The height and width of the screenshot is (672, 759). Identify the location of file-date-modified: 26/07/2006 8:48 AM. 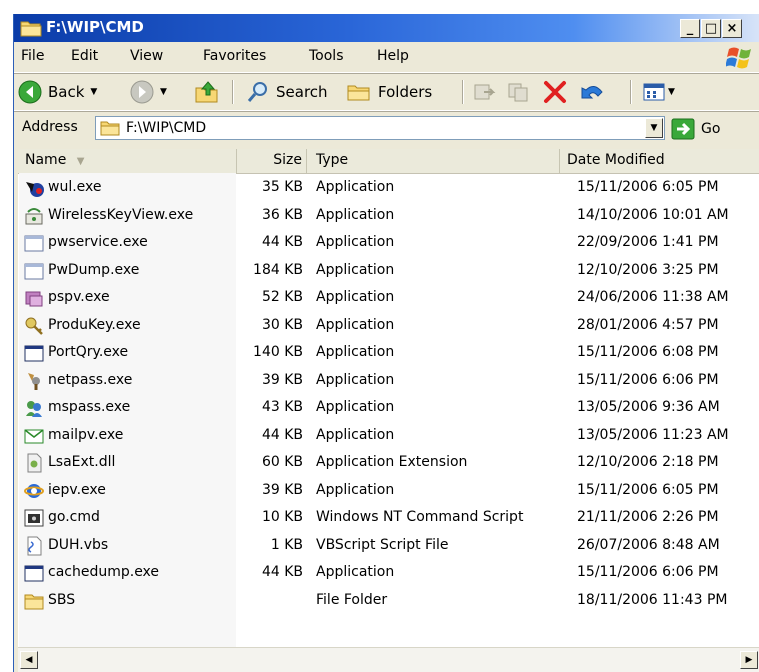
(648, 544).